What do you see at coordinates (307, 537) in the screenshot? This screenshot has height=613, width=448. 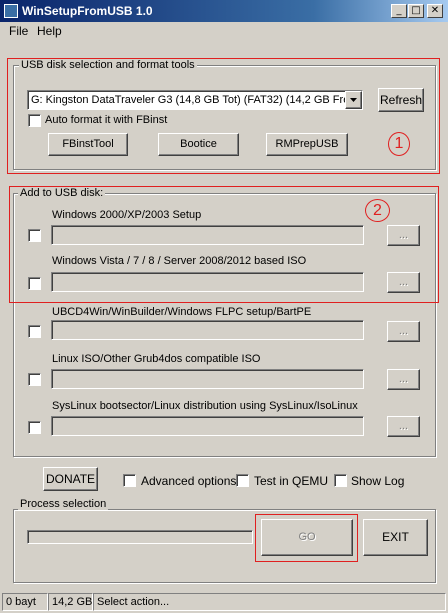 I see `go-button: GO` at bounding box center [307, 537].